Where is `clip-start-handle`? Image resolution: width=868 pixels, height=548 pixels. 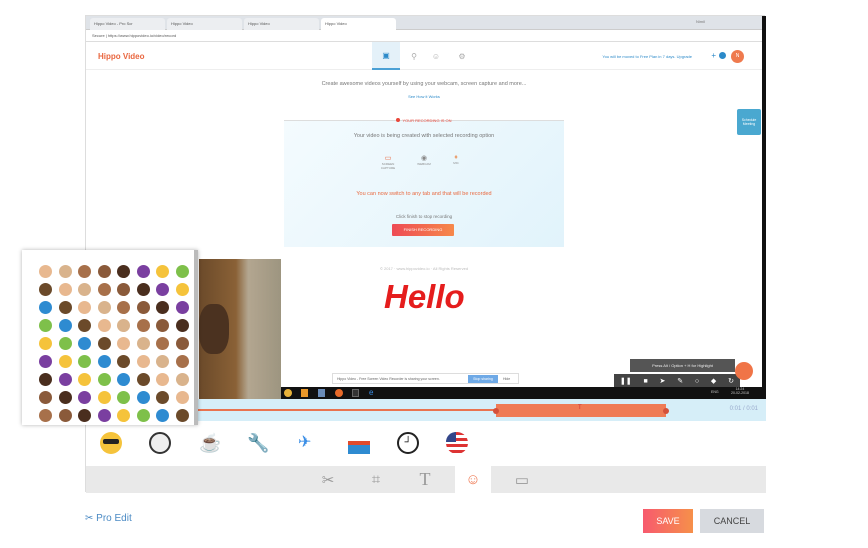
clip-start-handle is located at coordinates (496, 411).